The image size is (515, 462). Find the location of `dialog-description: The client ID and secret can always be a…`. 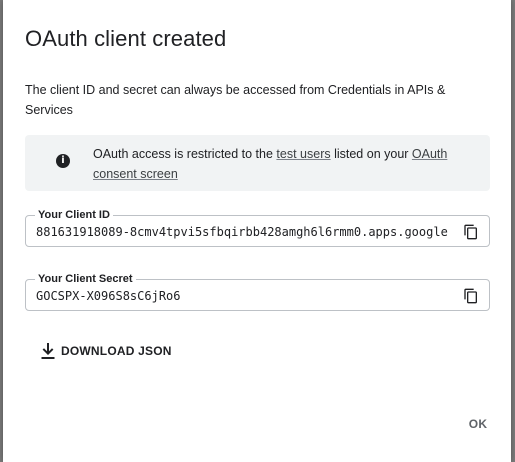

dialog-description: The client ID and secret can always be a… is located at coordinates (235, 100).